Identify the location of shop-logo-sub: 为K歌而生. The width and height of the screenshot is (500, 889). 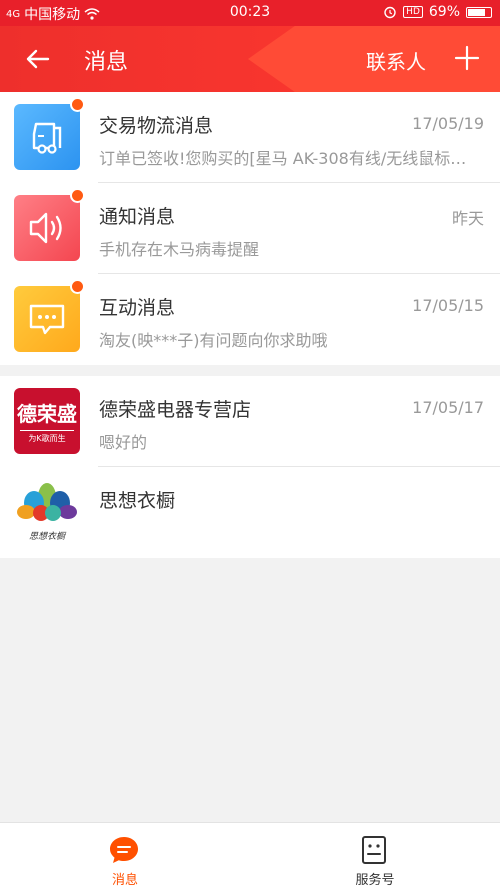
(47, 437).